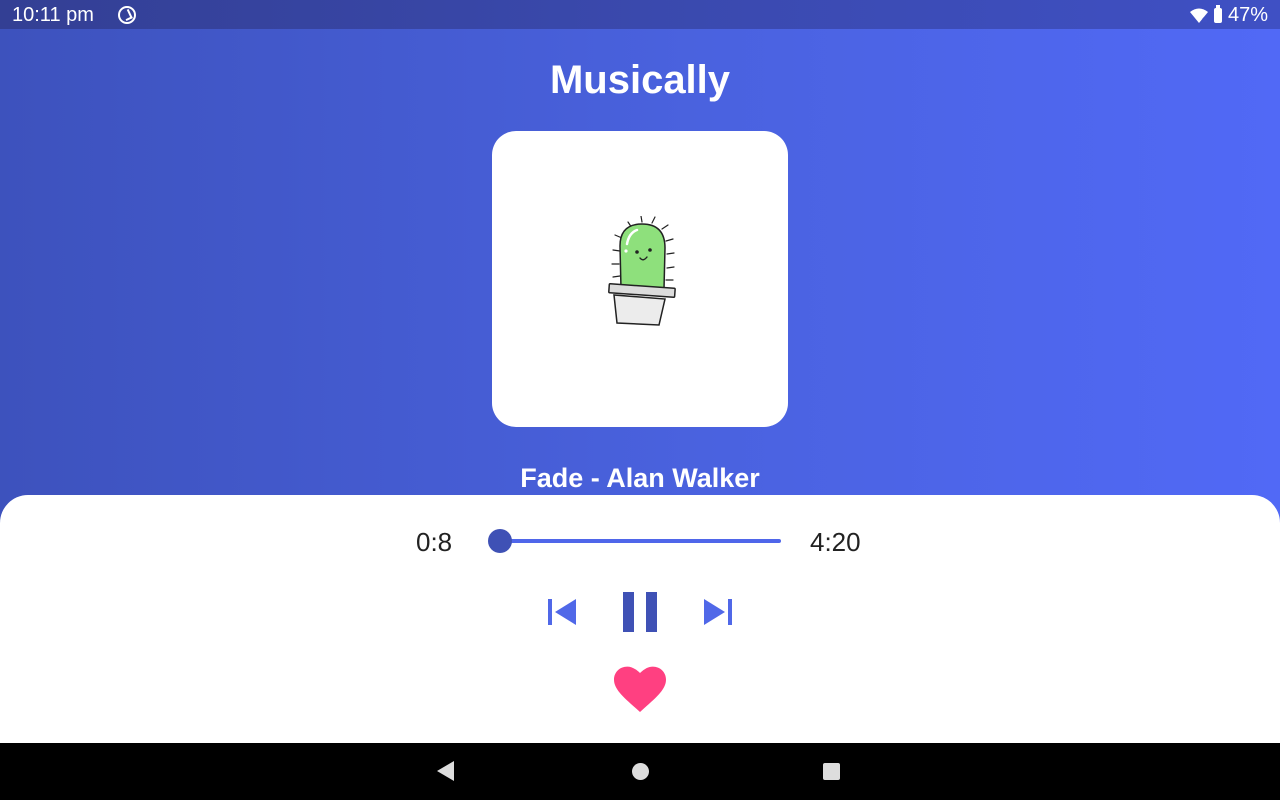  I want to click on back-icon, so click(445, 771).